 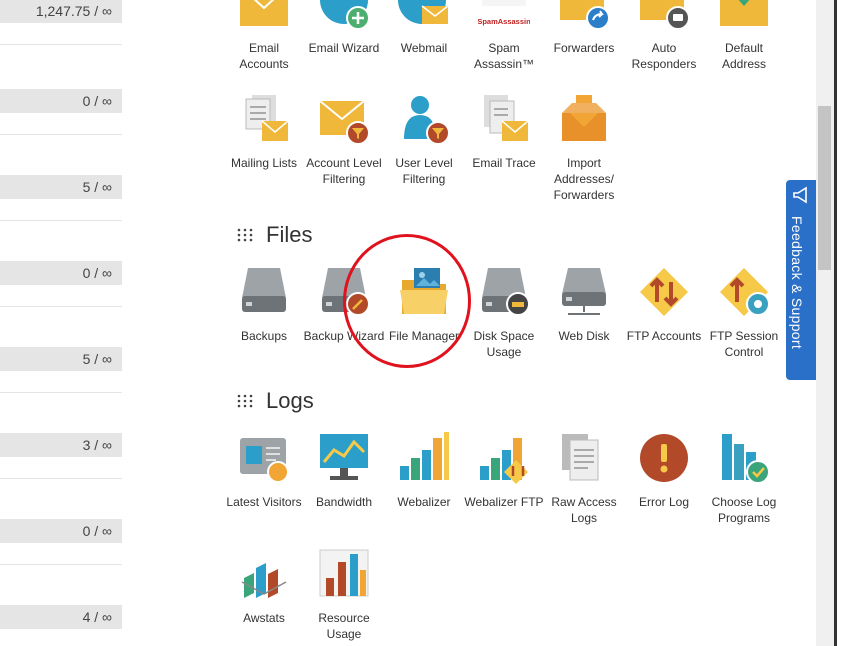 I want to click on webmail-button: Webmail, so click(x=424, y=28).